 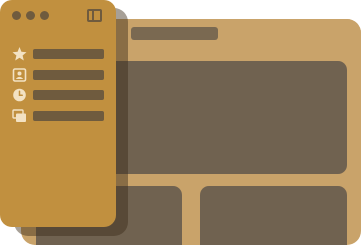 I want to click on sidebar-item-windows, so click(x=58, y=116).